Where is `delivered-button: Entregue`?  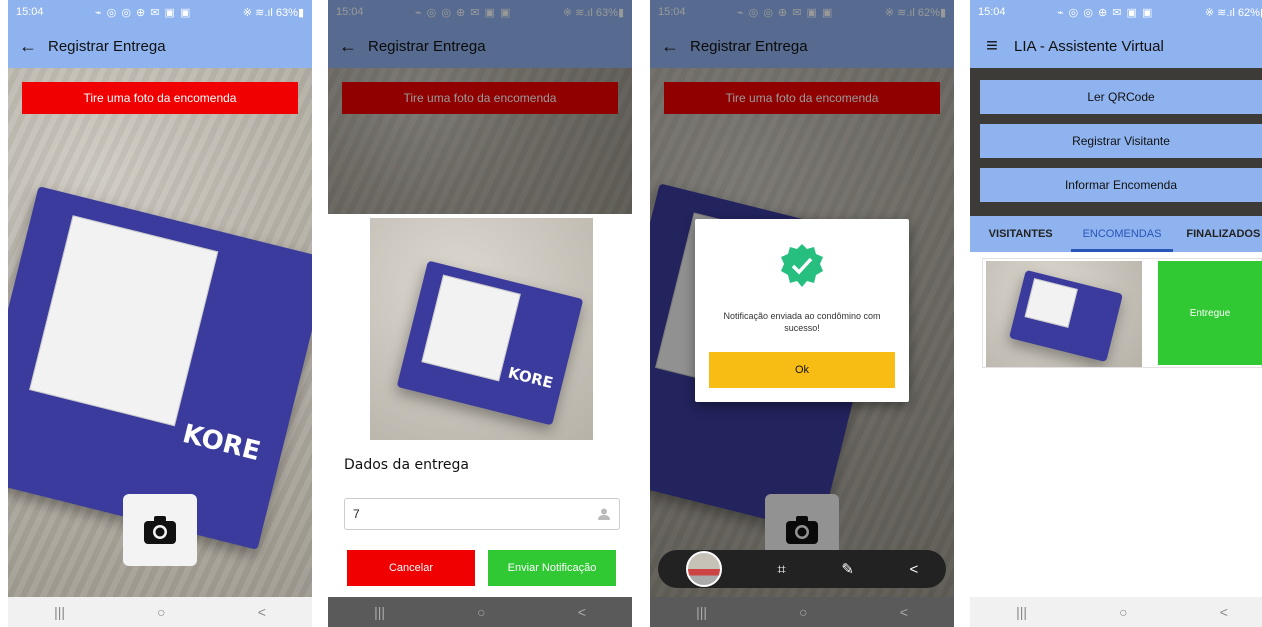
delivered-button: Entregue is located at coordinates (1210, 313).